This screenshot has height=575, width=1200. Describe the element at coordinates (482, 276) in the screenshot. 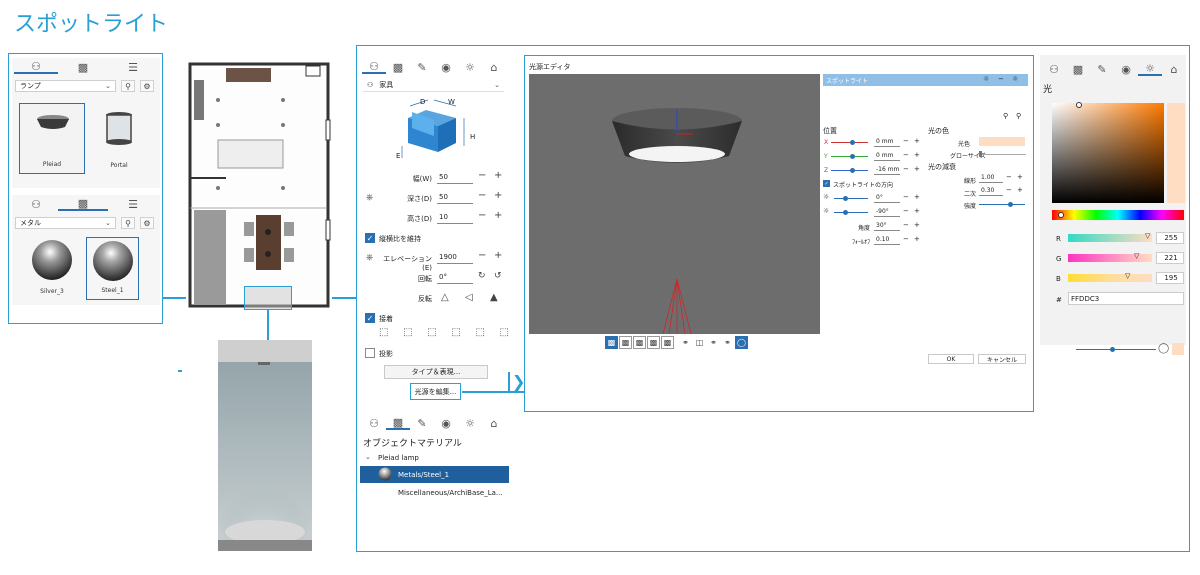

I see `rotate-cw-icon: ↻` at that location.